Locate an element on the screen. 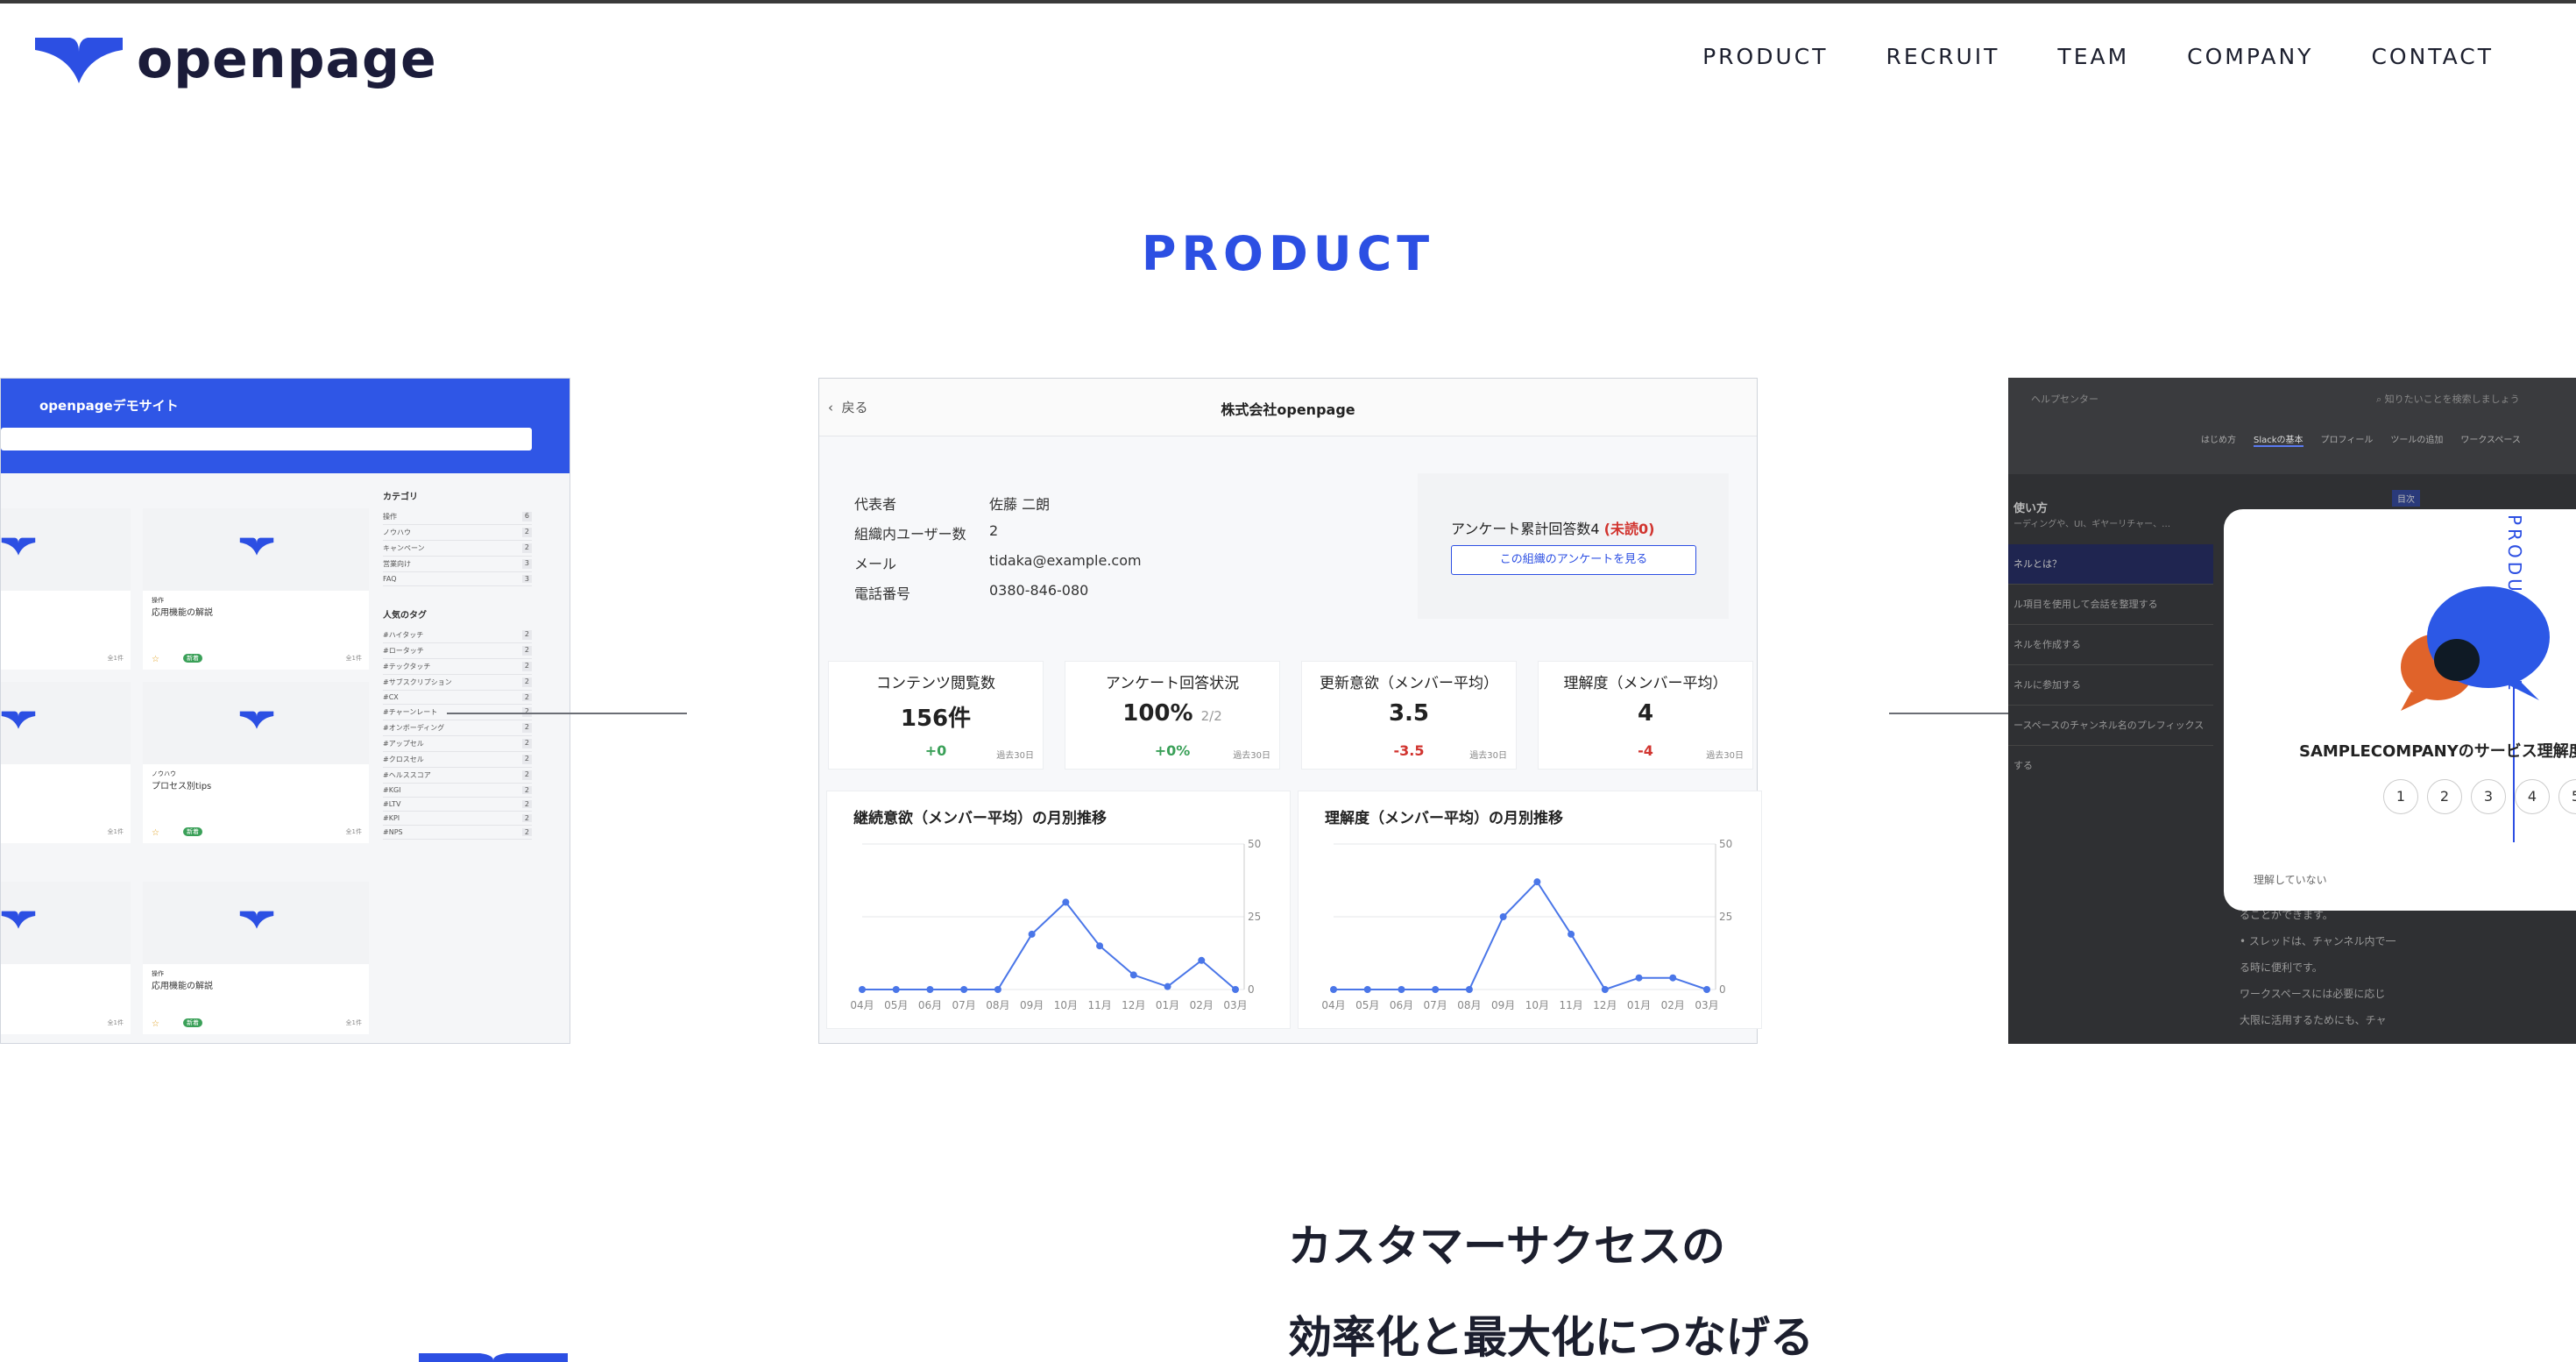  sidebar-item: #KPI 2 is located at coordinates (457, 819).